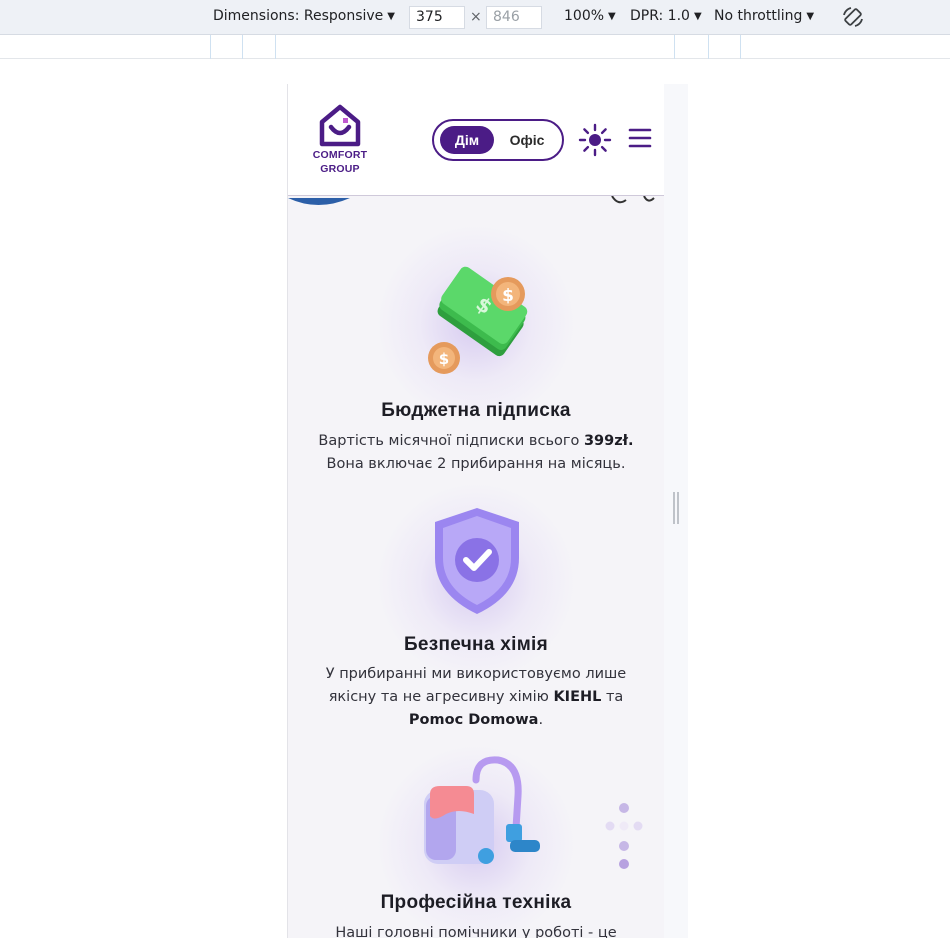 The image size is (950, 938). I want to click on zoom-dropdown: 100% ▼, so click(590, 16).